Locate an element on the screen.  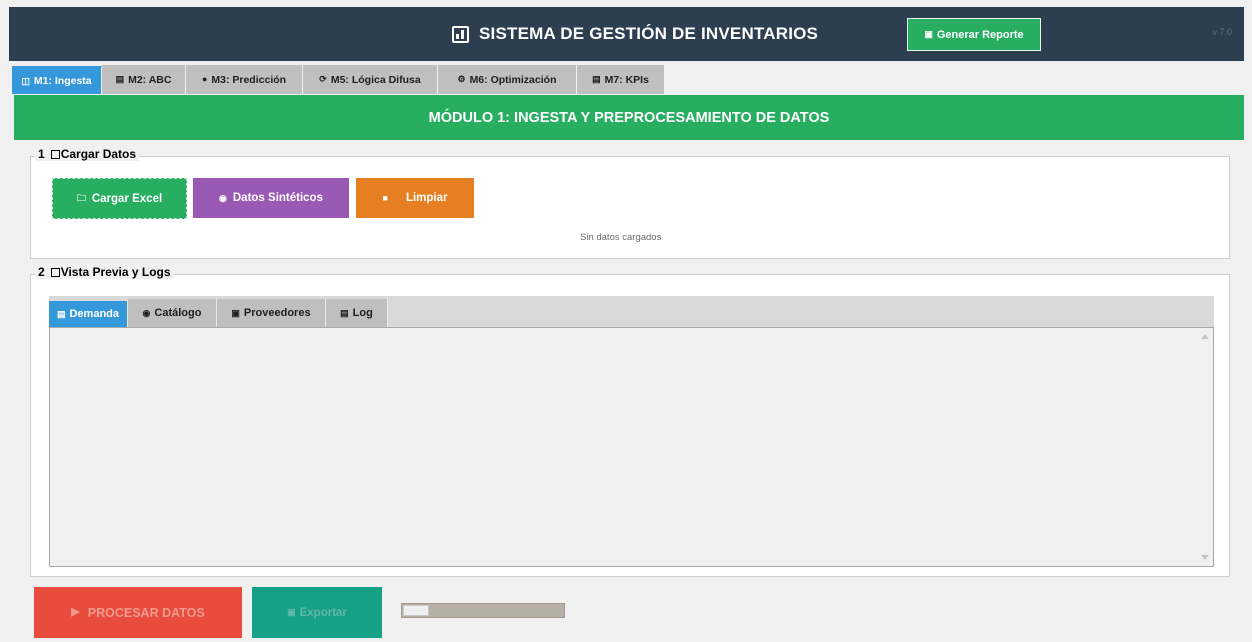
save-icon: ▣ is located at coordinates (291, 612).